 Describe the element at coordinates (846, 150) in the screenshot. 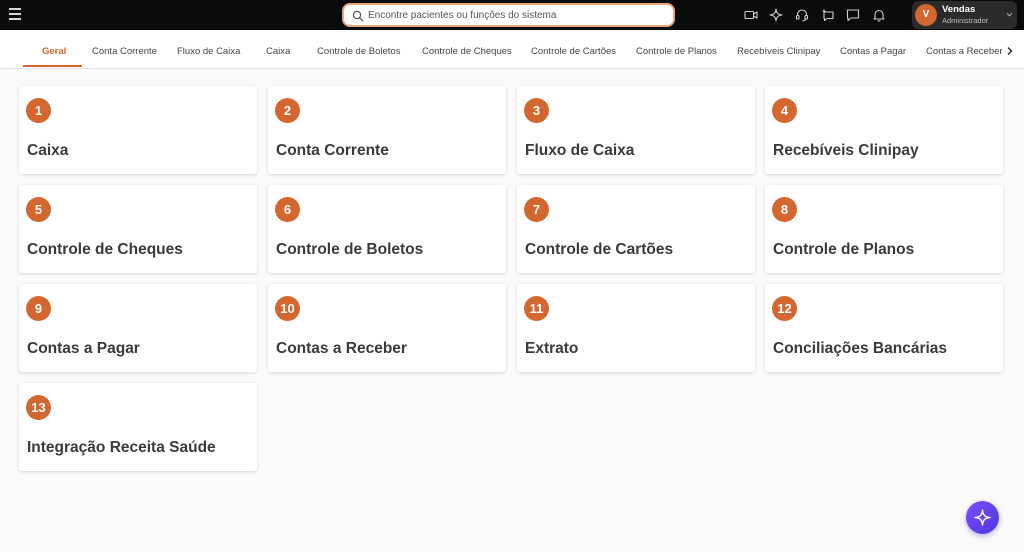

I see `card-title: Recebíveis Clinipay` at that location.